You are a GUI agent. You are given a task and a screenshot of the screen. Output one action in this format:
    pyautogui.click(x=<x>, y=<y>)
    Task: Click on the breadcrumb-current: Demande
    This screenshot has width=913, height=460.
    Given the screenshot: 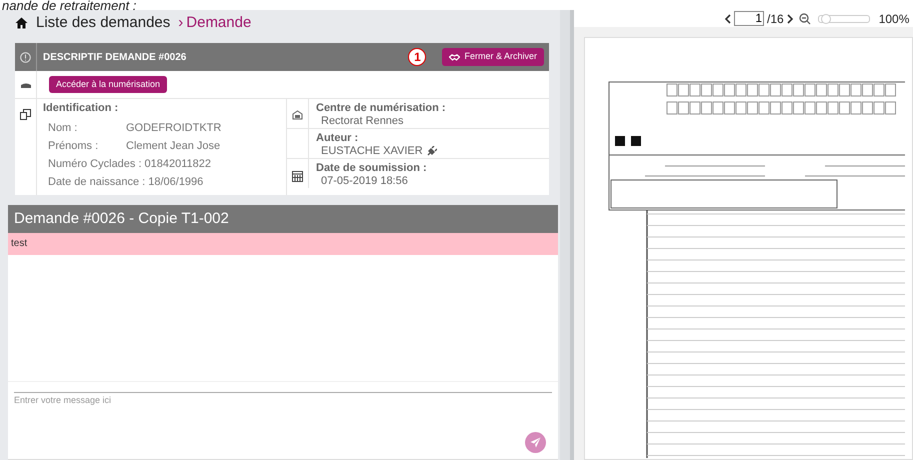 What is the action you would take?
    pyautogui.click(x=219, y=22)
    